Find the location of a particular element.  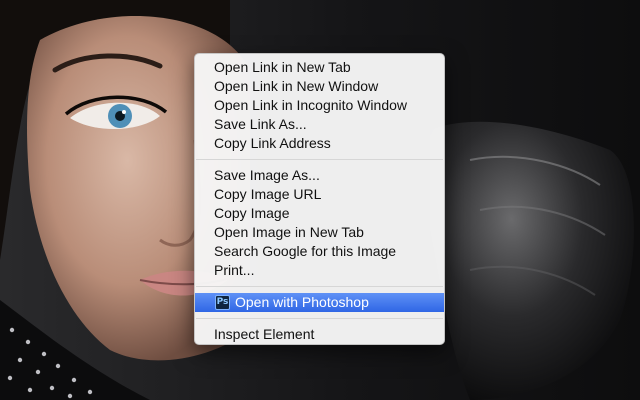

menu-item-open-image-new-tab: Open Image in New Tab is located at coordinates (319, 232).